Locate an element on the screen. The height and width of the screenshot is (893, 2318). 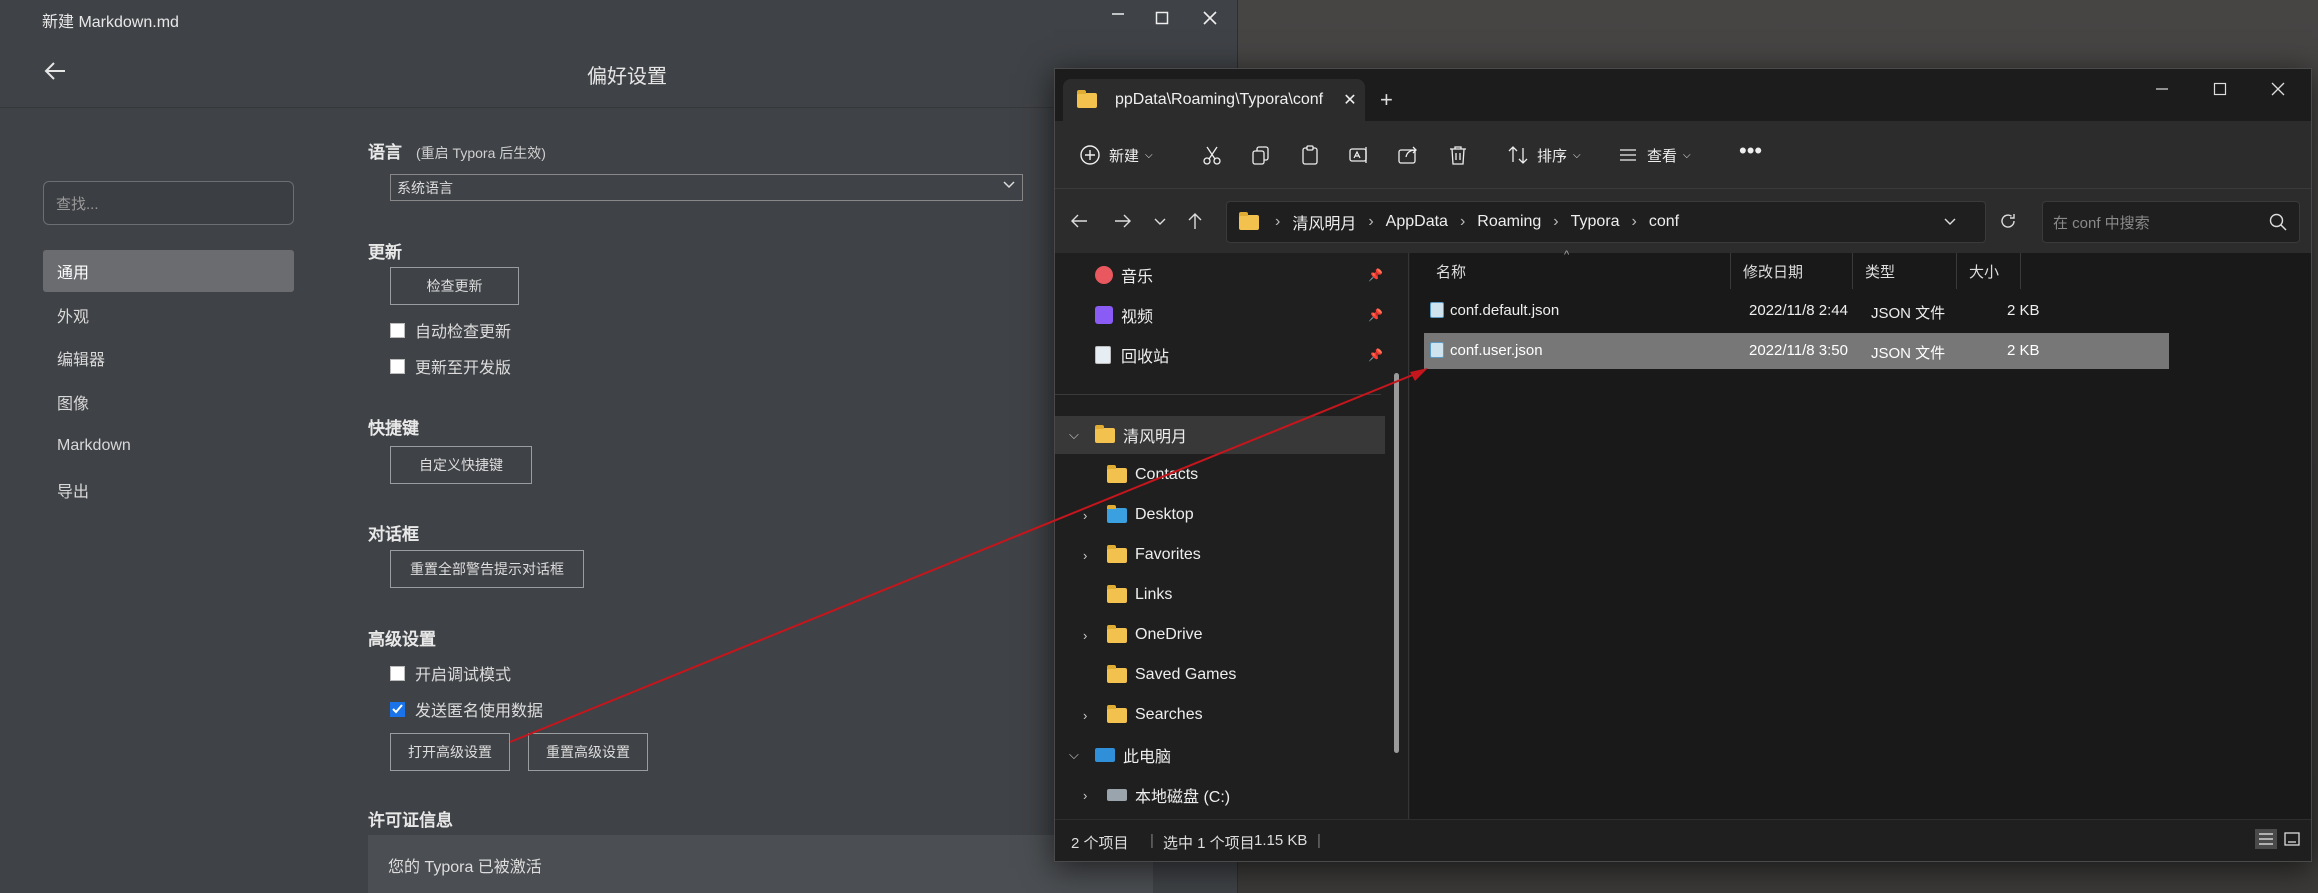
reset-dialogs-button: 重置全部警告提示对话框 is located at coordinates (487, 569).